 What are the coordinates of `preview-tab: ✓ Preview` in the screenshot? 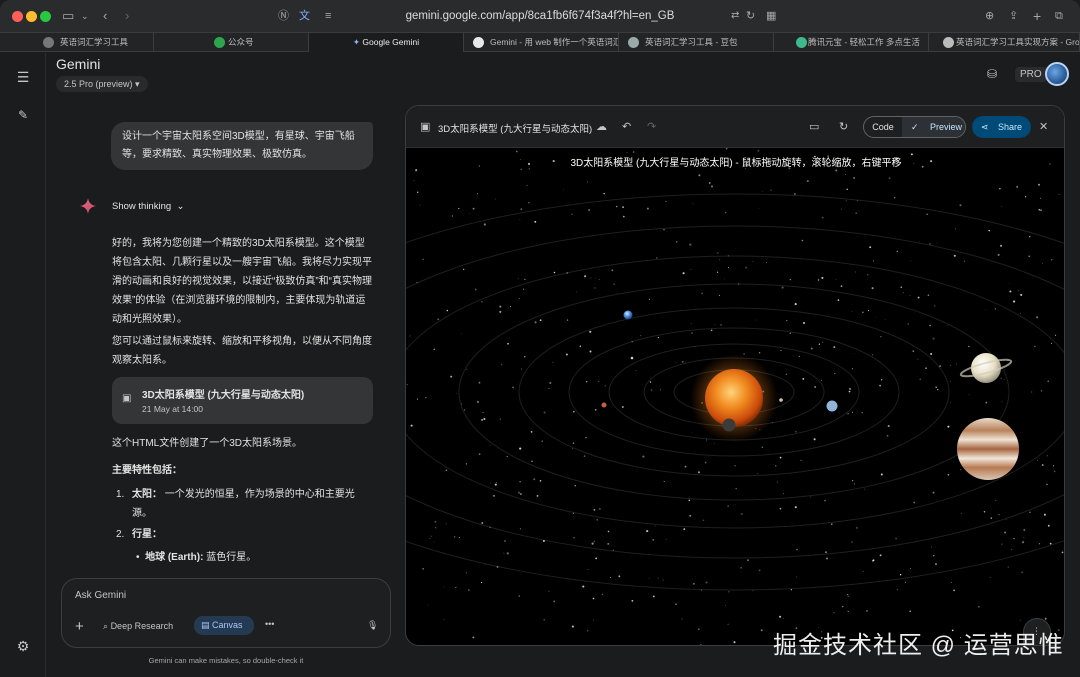 It's located at (933, 127).